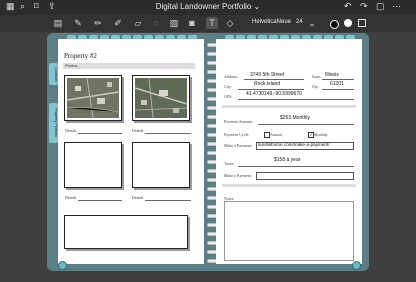  What do you see at coordinates (334, 24) in the screenshot?
I see `color-black-swatch` at bounding box center [334, 24].